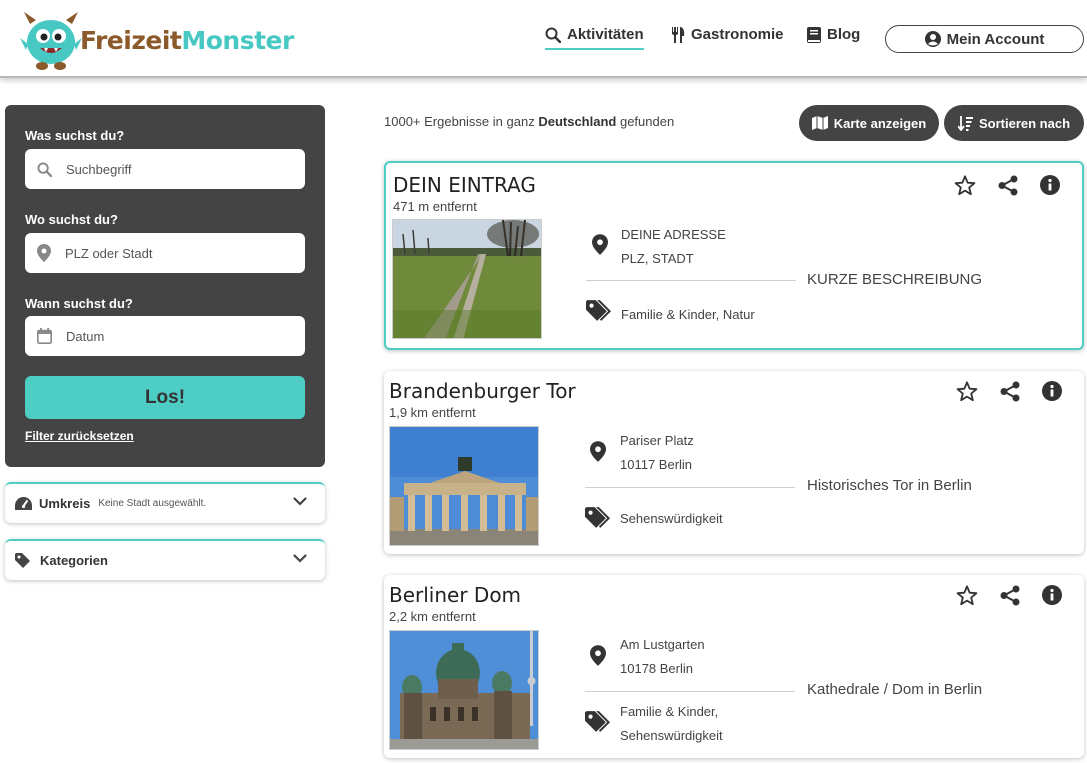 The width and height of the screenshot is (1087, 763). What do you see at coordinates (656, 668) in the screenshot?
I see `card-address-line2: 10178 Berlin` at bounding box center [656, 668].